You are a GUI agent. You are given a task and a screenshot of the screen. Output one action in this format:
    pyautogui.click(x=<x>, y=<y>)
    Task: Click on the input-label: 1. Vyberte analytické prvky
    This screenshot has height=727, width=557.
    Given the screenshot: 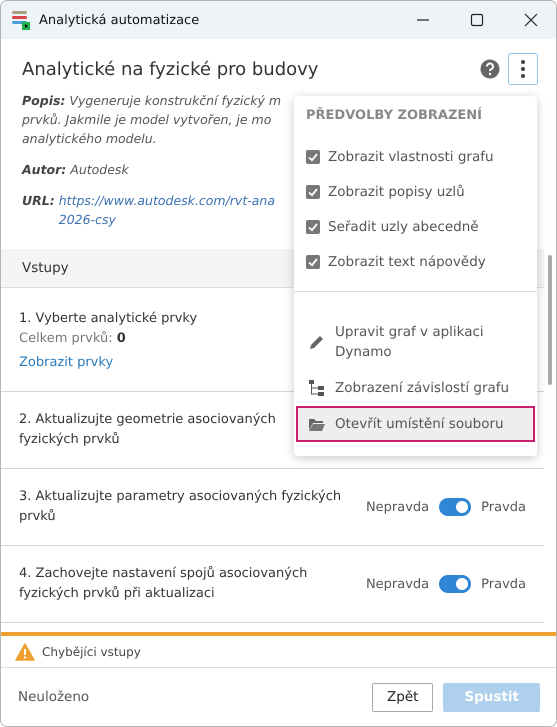 What is the action you would take?
    pyautogui.click(x=108, y=319)
    